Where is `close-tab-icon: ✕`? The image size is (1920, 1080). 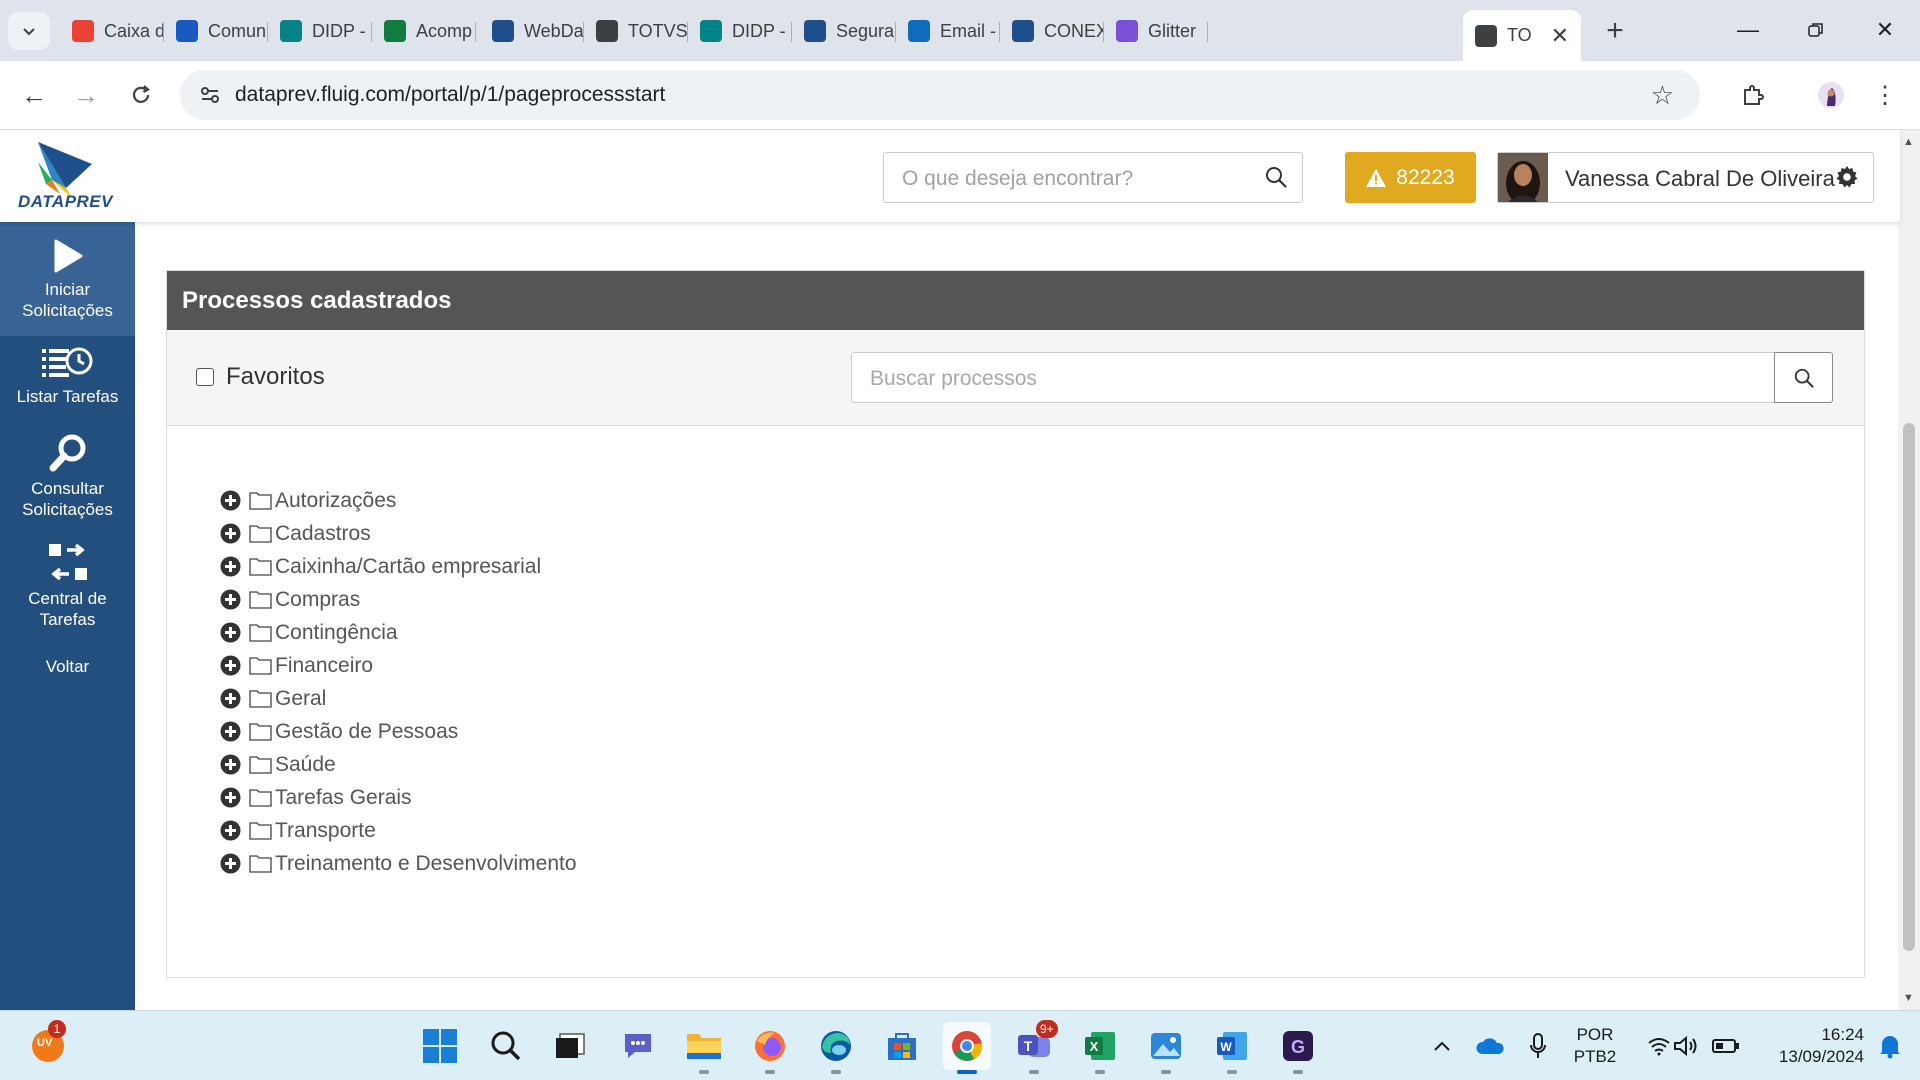
close-tab-icon: ✕ is located at coordinates (1560, 36).